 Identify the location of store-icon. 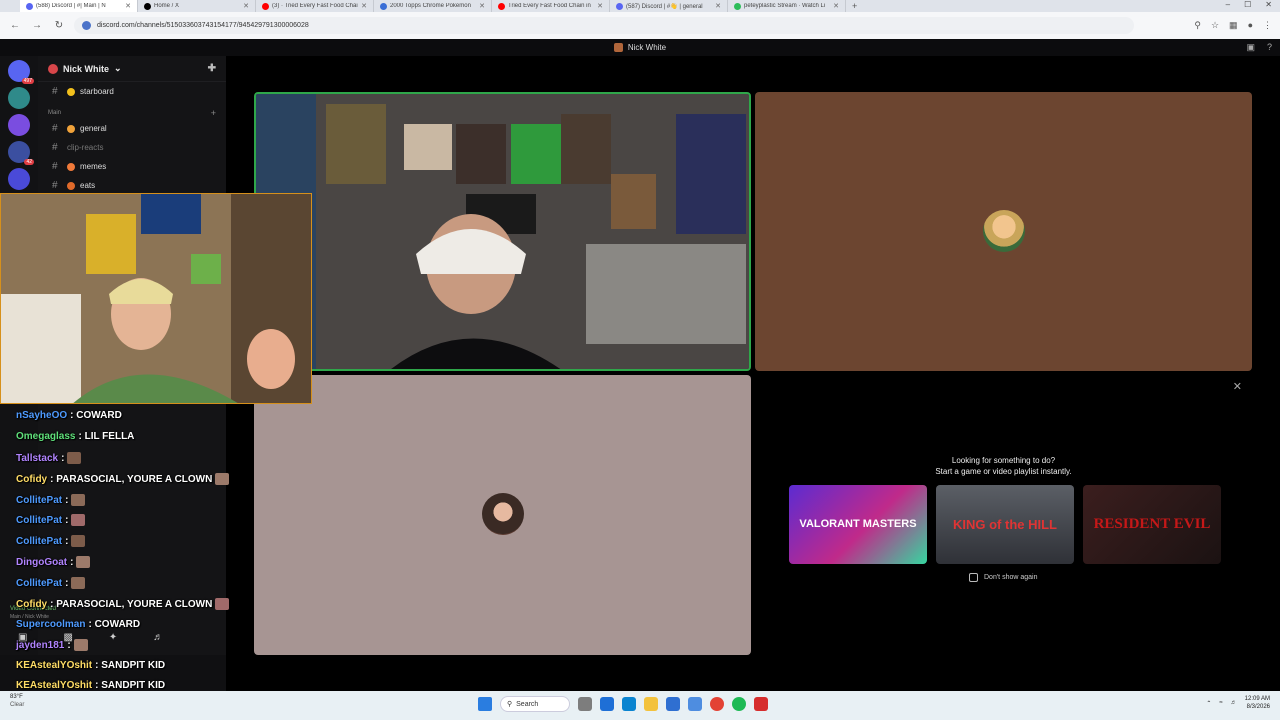
(673, 704).